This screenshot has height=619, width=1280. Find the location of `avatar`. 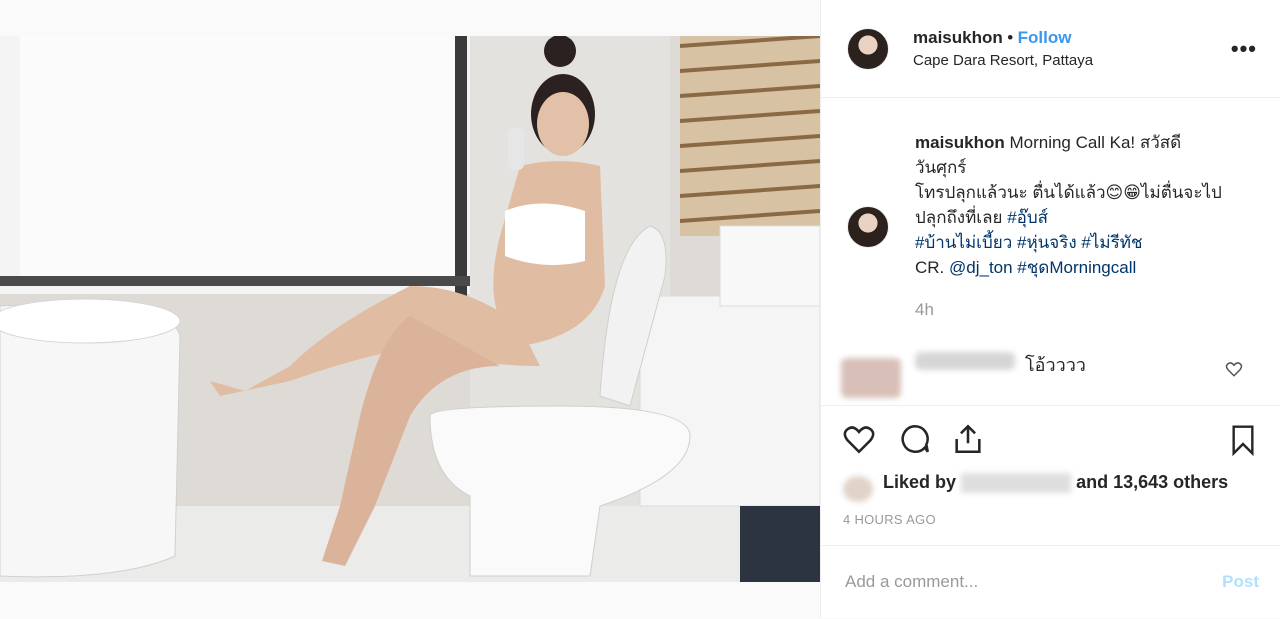

avatar is located at coordinates (868, 49).